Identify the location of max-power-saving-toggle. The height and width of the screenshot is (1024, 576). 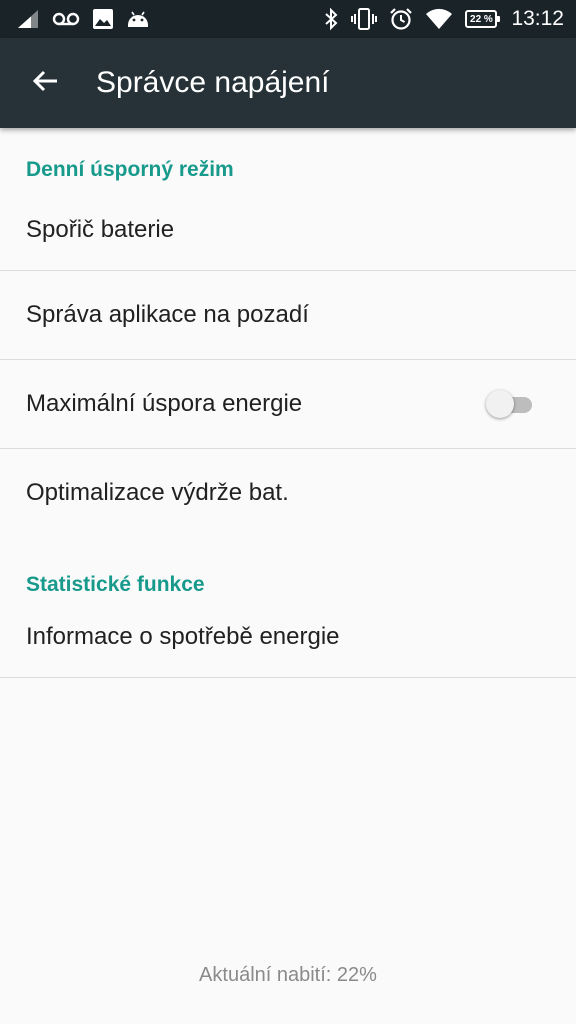
(509, 404).